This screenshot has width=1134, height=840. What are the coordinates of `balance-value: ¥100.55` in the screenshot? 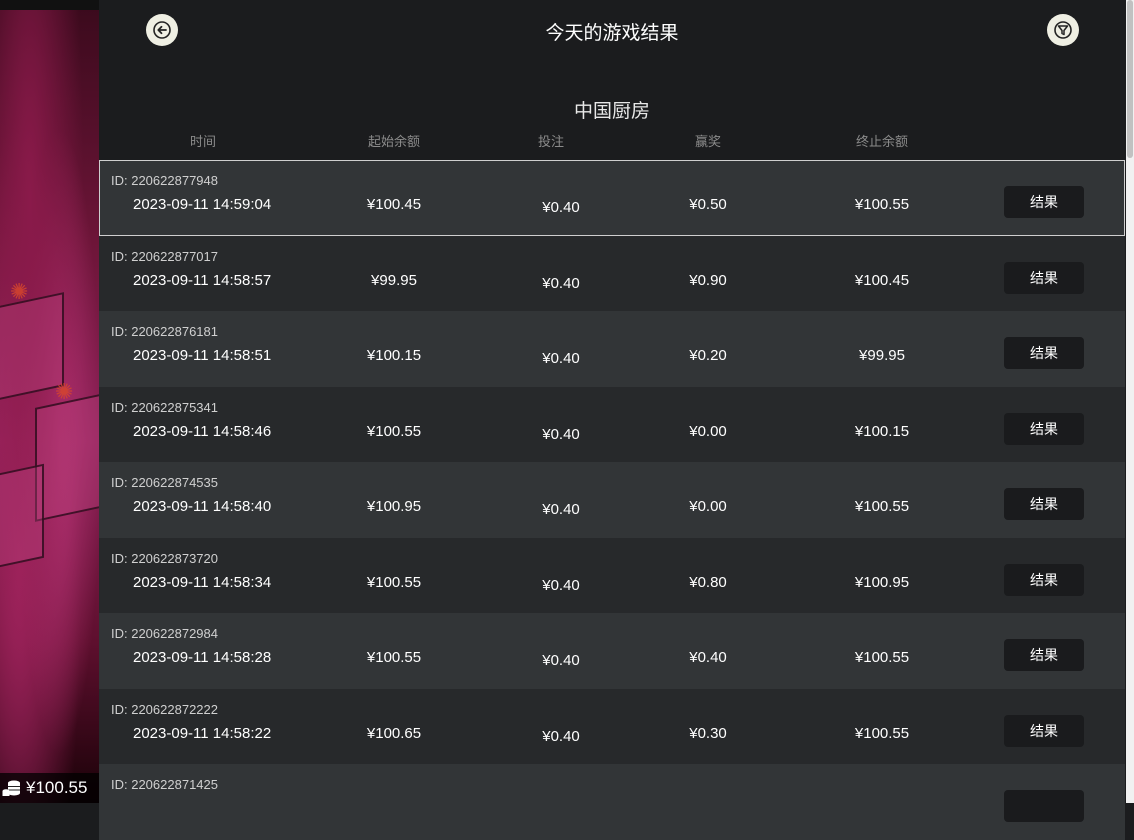 It's located at (57, 787).